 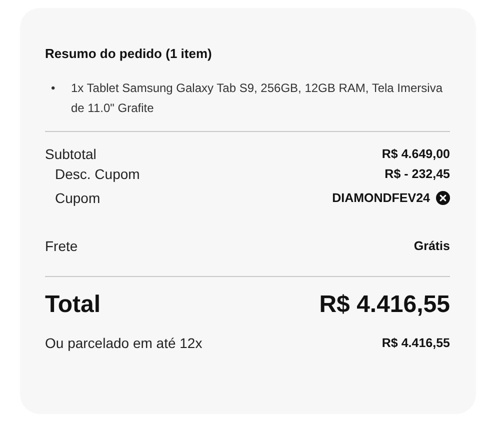 I want to click on installments-label: Ou parcelado em até 12x, so click(x=123, y=343).